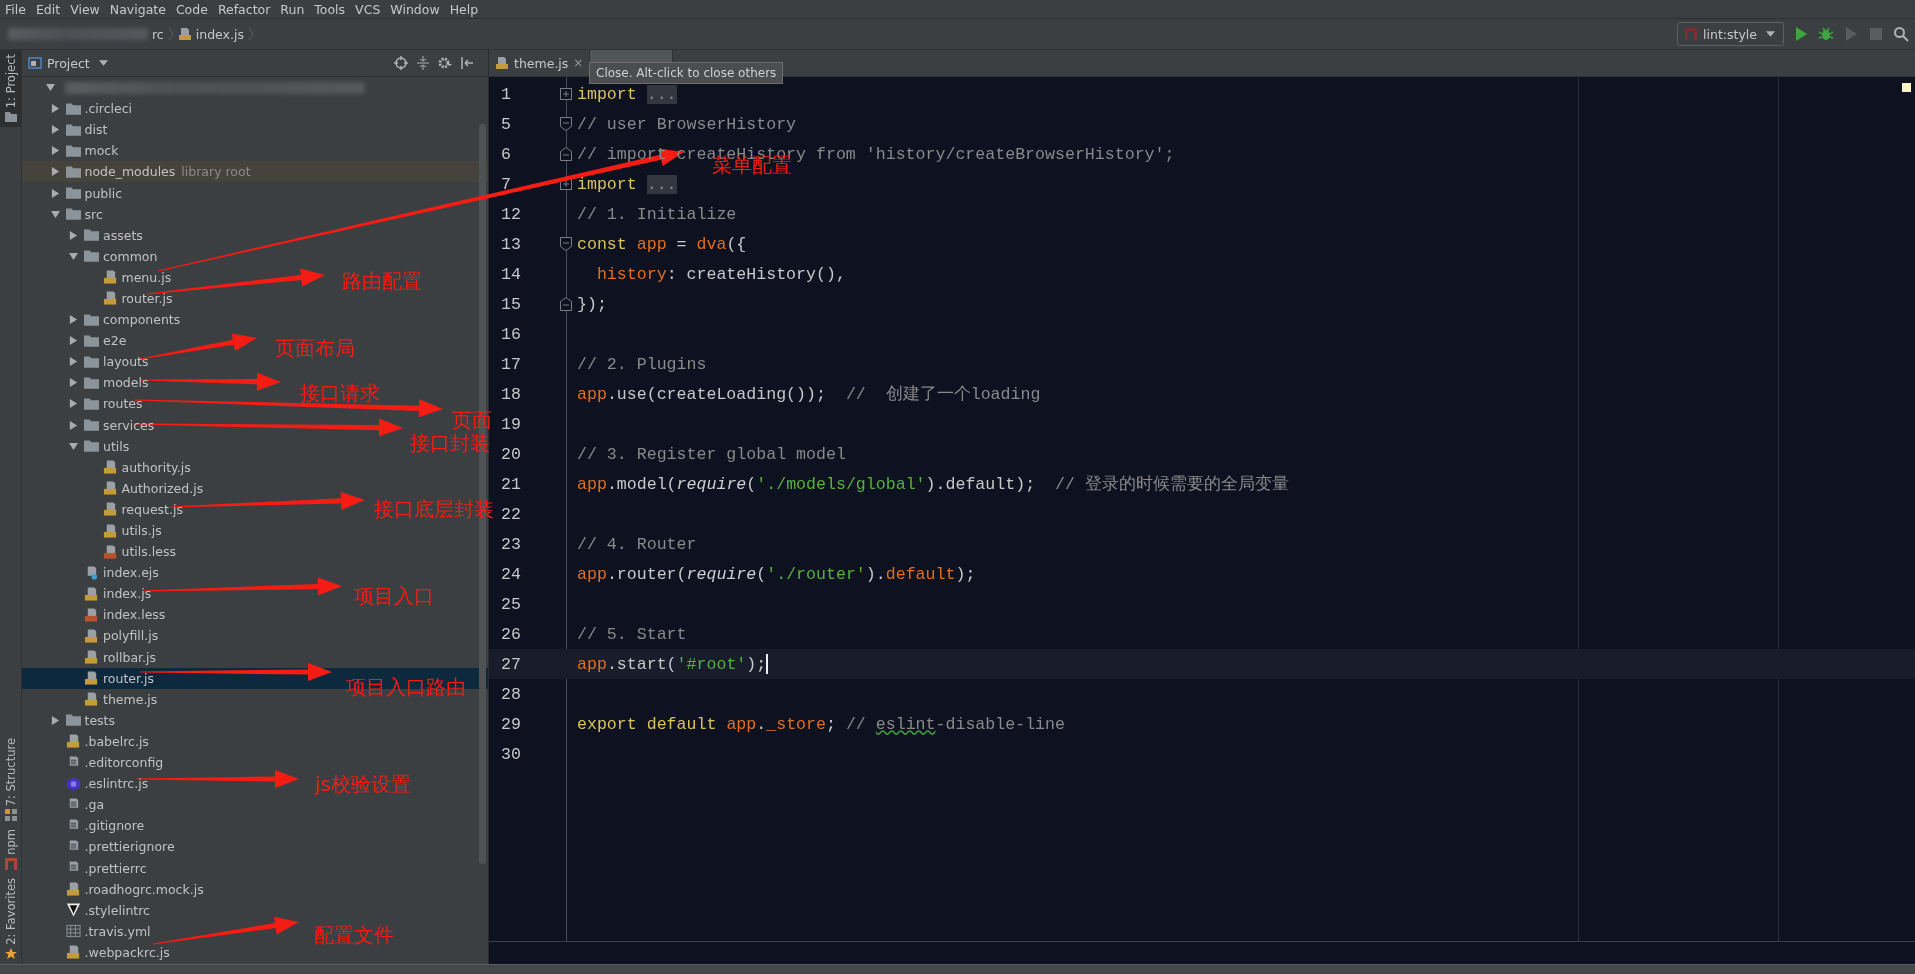 The image size is (1915, 974). I want to click on code-line: app.model(require('./models/global').default); // 登录的时候需要的全局变量, so click(933, 484).